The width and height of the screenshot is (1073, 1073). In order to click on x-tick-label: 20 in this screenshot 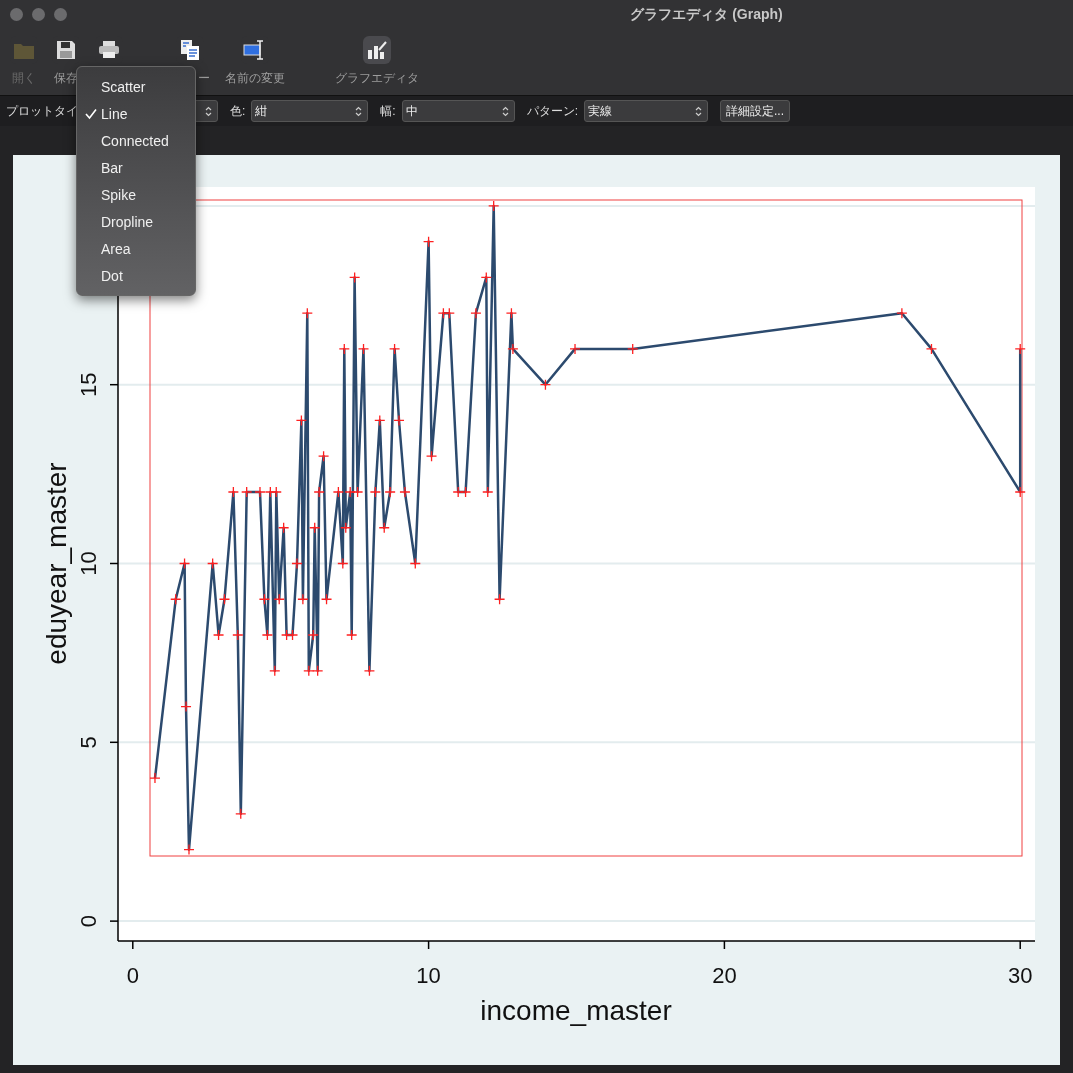, I will do `click(724, 975)`.